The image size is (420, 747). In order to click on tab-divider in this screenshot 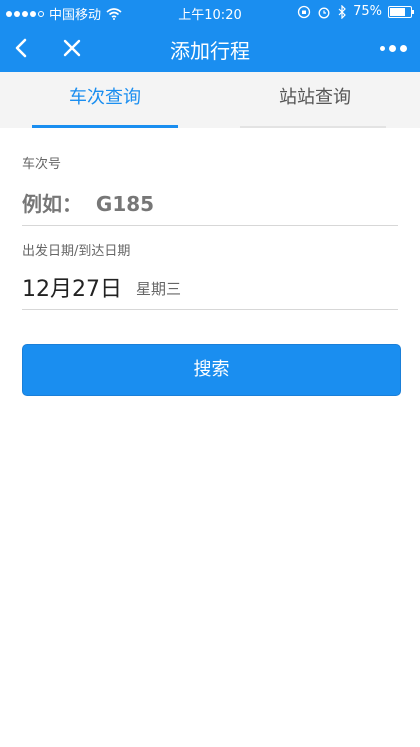, I will do `click(313, 127)`.